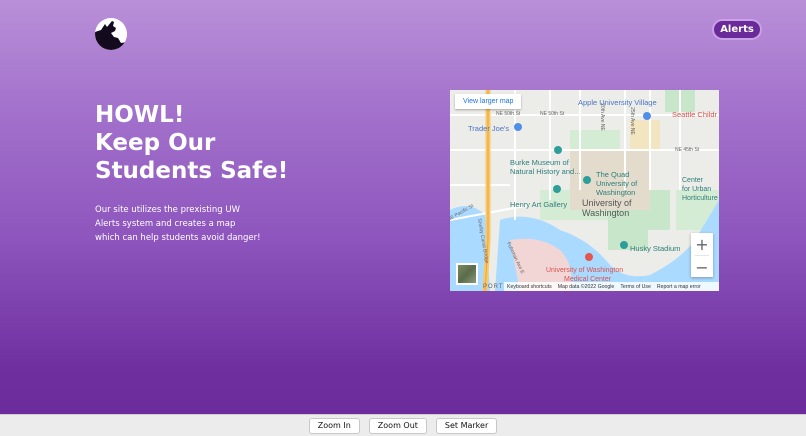 The height and width of the screenshot is (436, 806). Describe the element at coordinates (165, 224) in the screenshot. I see `hero-description-line: Alerts system and creates a map` at that location.